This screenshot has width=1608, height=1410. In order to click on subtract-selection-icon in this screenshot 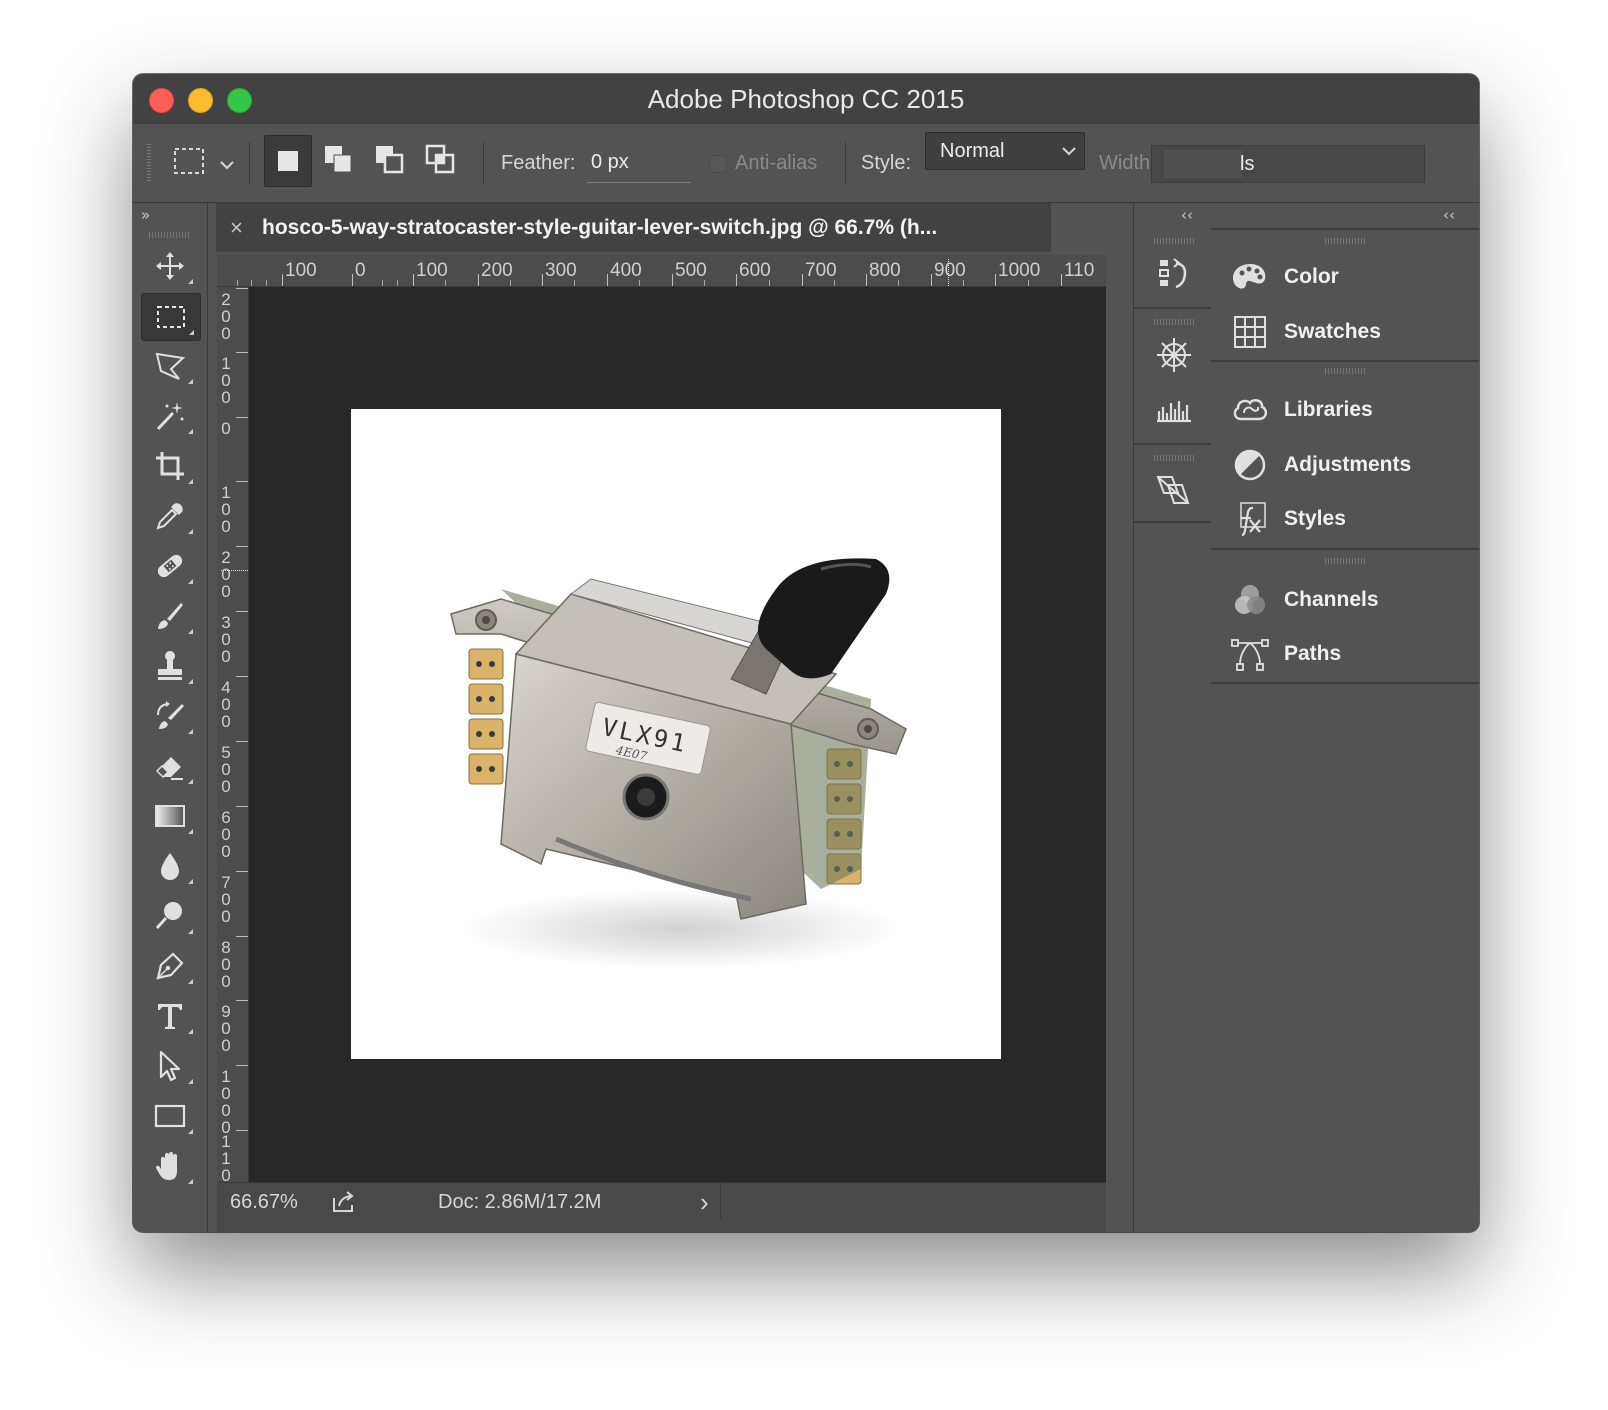, I will do `click(390, 160)`.